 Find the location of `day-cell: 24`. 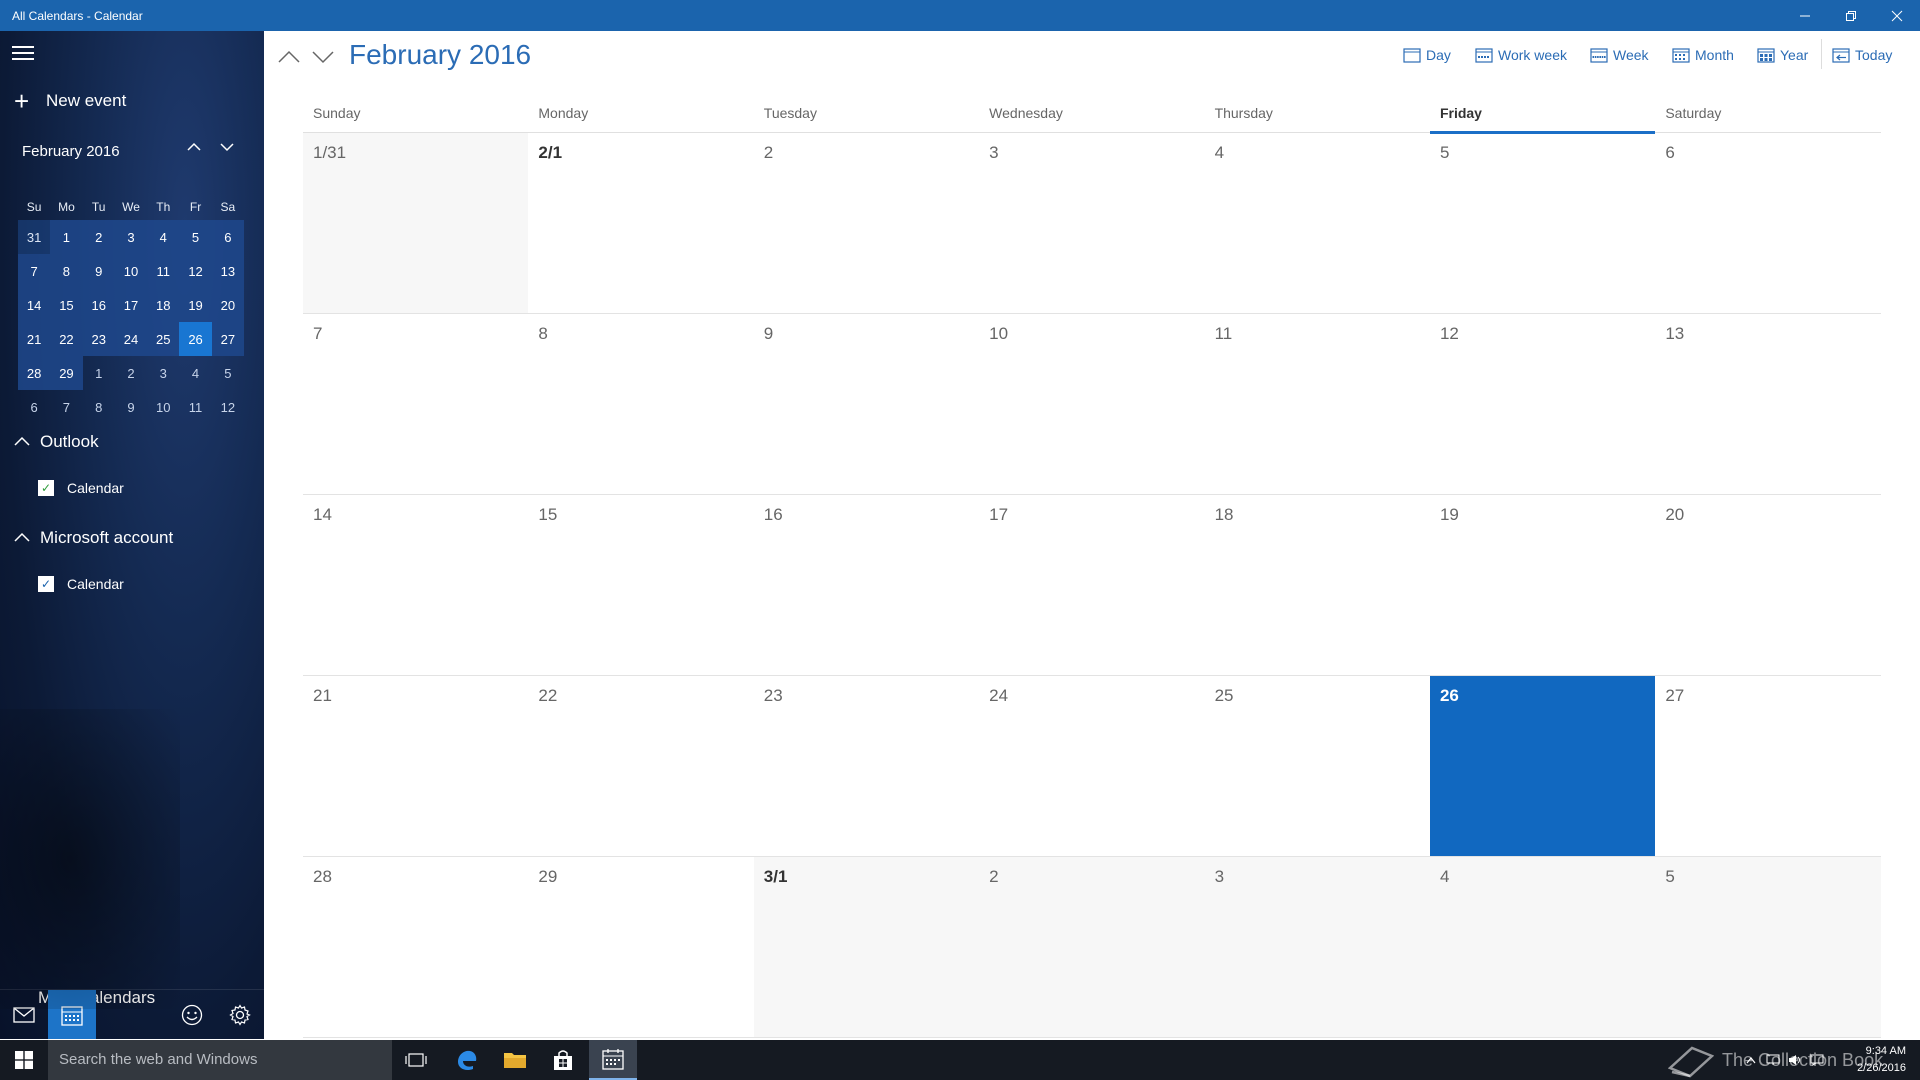

day-cell: 24 is located at coordinates (1091, 766).